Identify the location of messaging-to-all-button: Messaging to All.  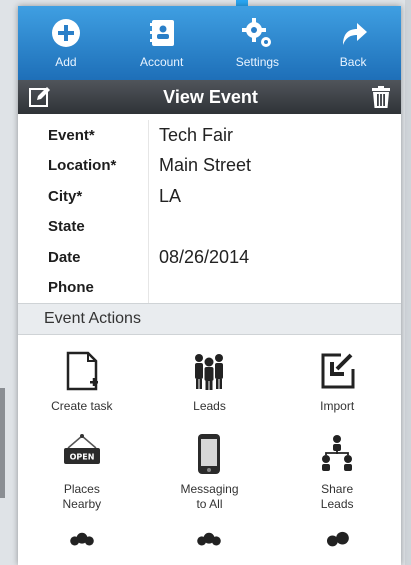
(210, 472).